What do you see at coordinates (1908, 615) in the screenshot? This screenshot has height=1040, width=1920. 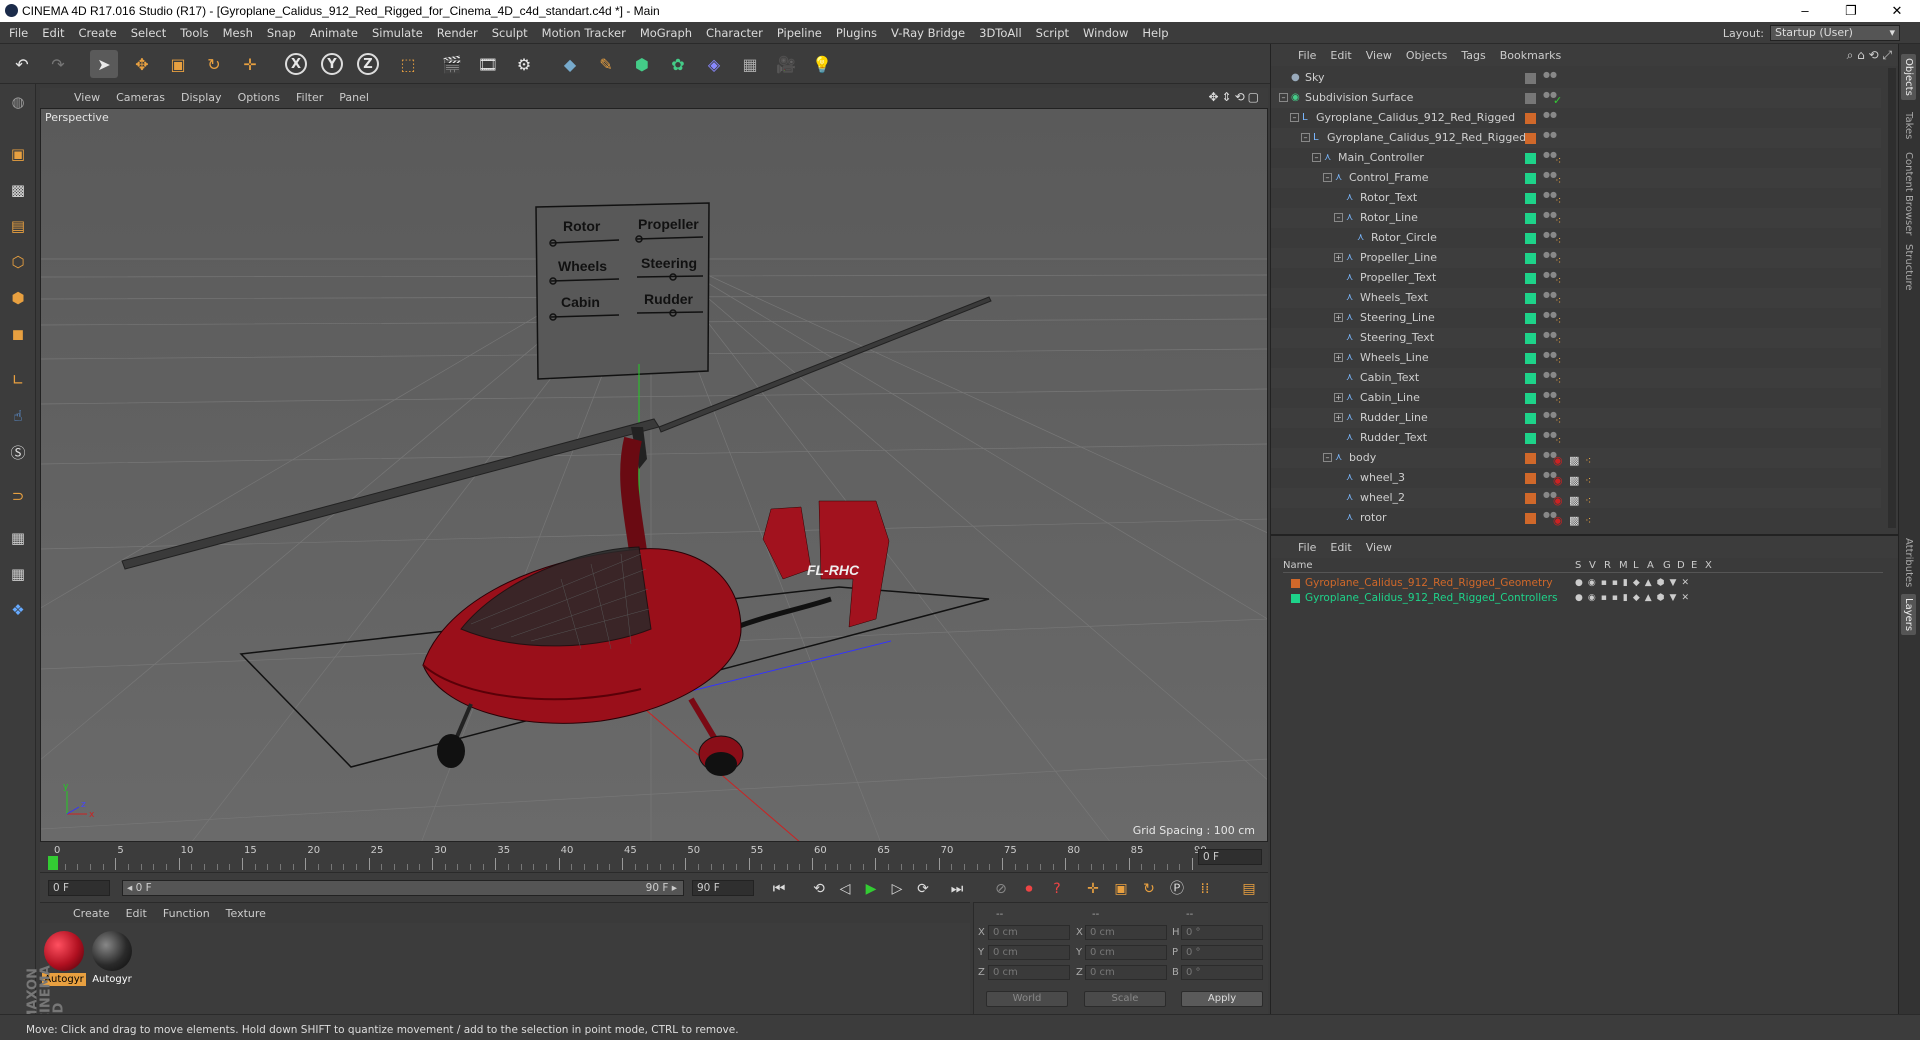 I see `tab-layers: Layers` at bounding box center [1908, 615].